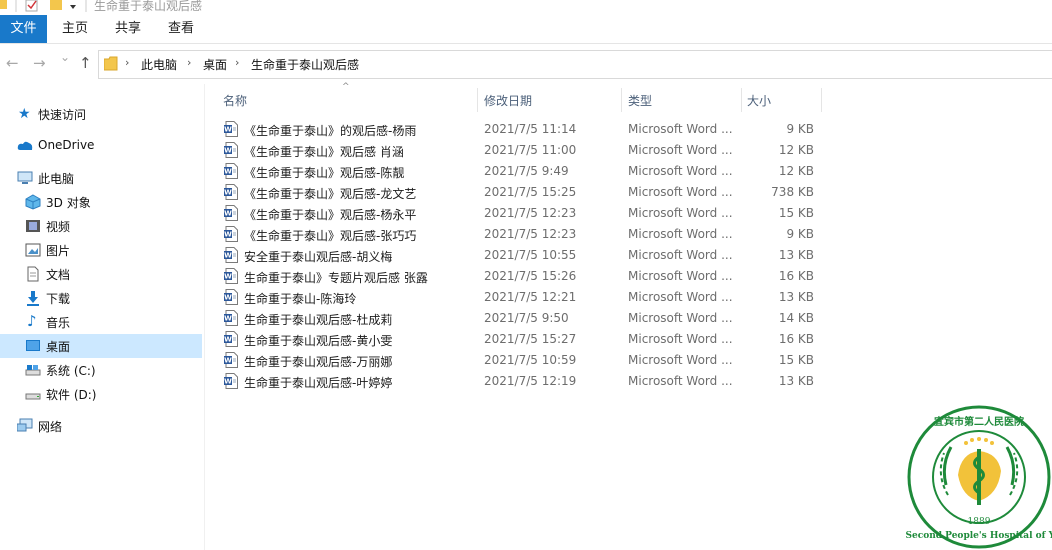 This screenshot has height=550, width=1052. Describe the element at coordinates (101, 274) in the screenshot. I see `sidebar-item-documents: 文档` at that location.